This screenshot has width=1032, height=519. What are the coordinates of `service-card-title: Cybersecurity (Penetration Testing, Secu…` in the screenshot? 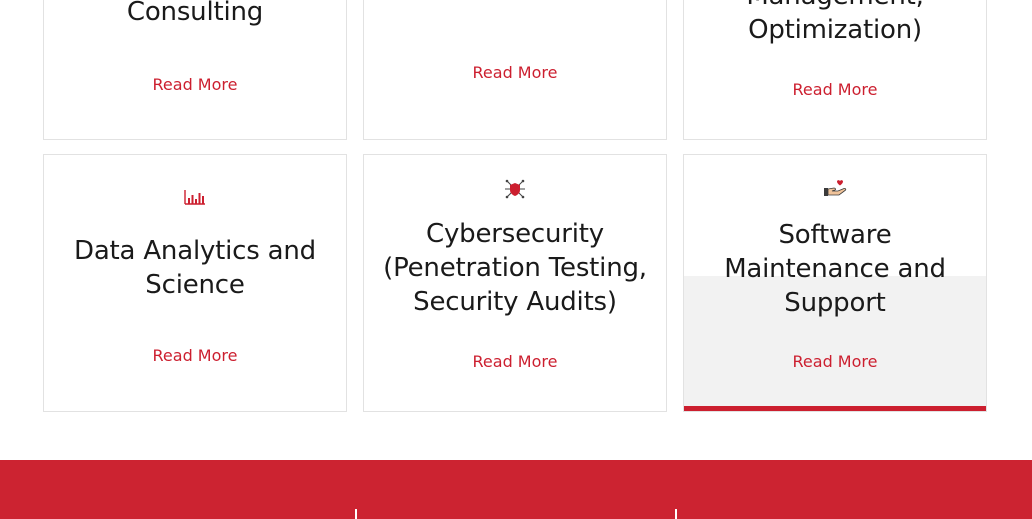 It's located at (515, 268).